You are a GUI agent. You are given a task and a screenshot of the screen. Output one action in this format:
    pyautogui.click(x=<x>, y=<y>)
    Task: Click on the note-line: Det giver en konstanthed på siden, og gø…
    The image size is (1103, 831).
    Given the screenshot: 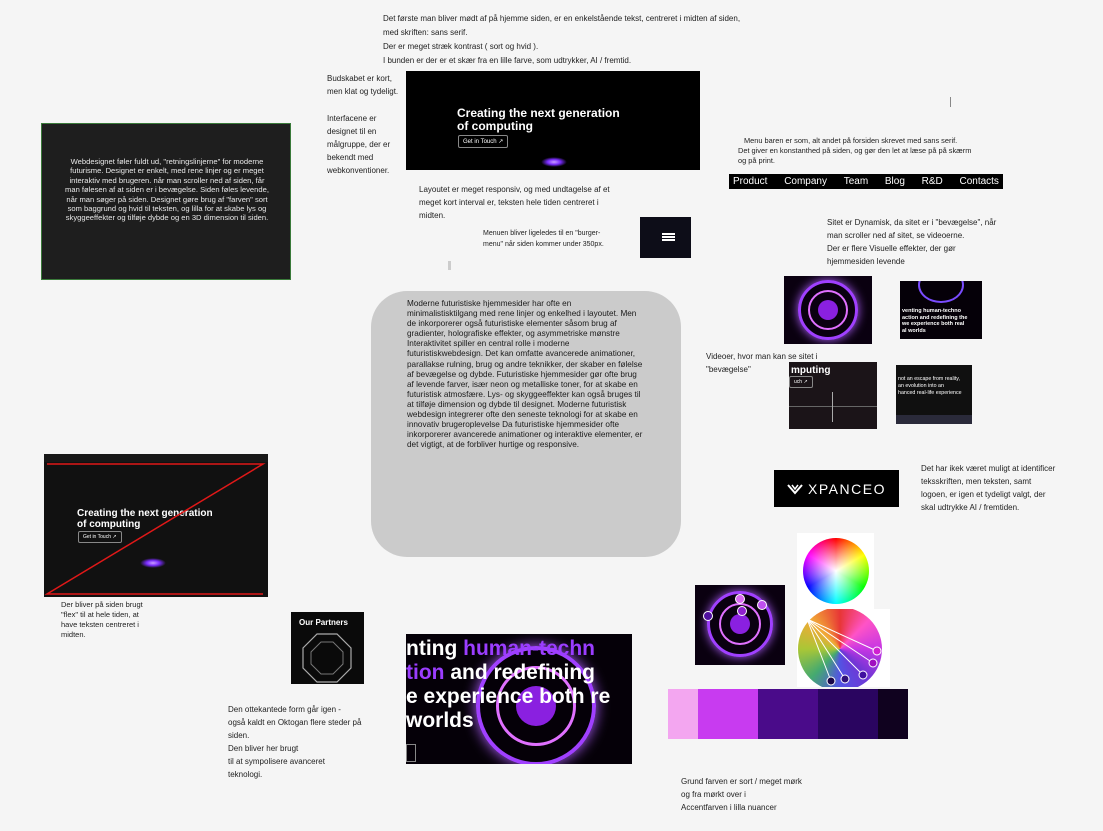 What is the action you would take?
    pyautogui.click(x=855, y=150)
    